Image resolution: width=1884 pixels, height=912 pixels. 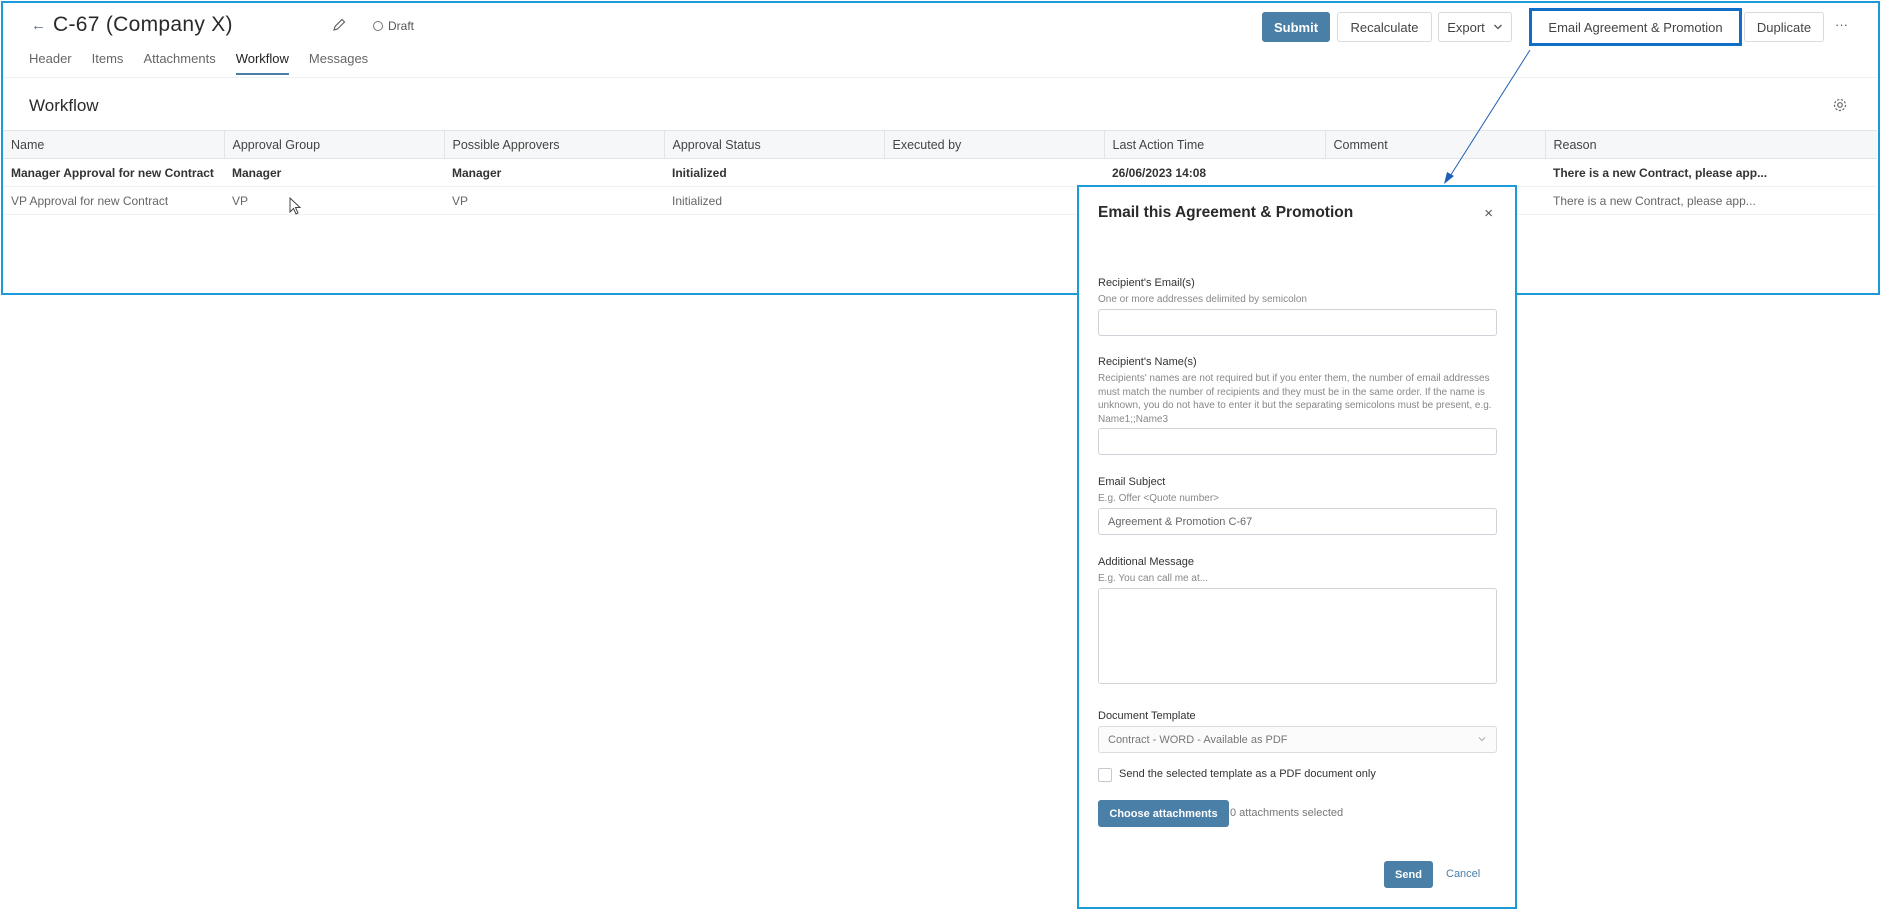 What do you see at coordinates (1147, 716) in the screenshot?
I see `document-template-label: Document Template` at bounding box center [1147, 716].